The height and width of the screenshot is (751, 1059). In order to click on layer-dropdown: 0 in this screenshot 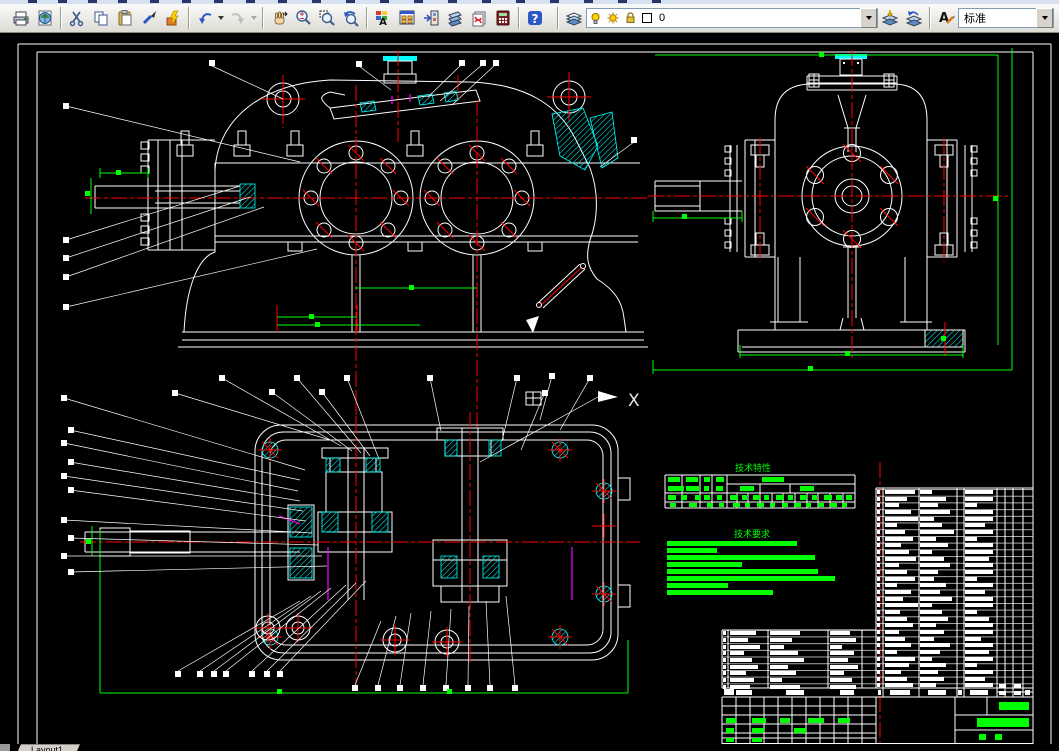, I will do `click(732, 18)`.